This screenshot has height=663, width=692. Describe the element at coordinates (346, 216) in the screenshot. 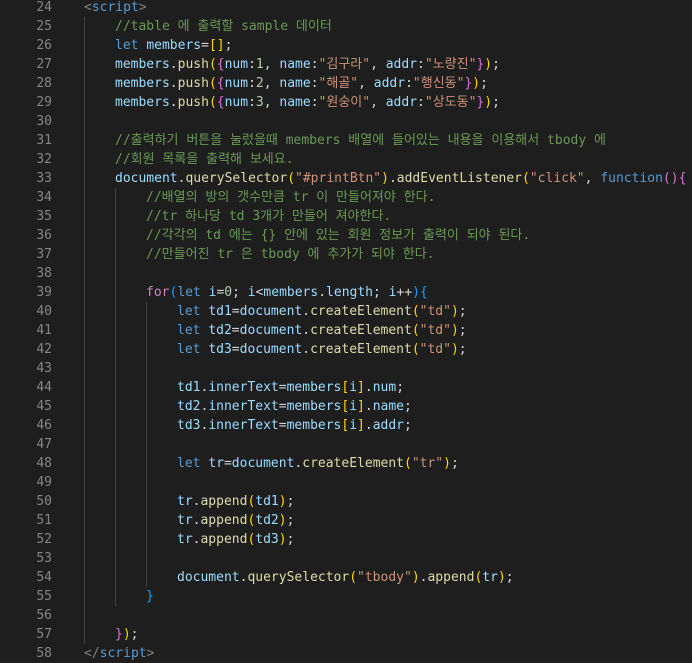

I see `code-line: 35 //tr 하나당 td 3개가 만들어 져야한다.` at that location.